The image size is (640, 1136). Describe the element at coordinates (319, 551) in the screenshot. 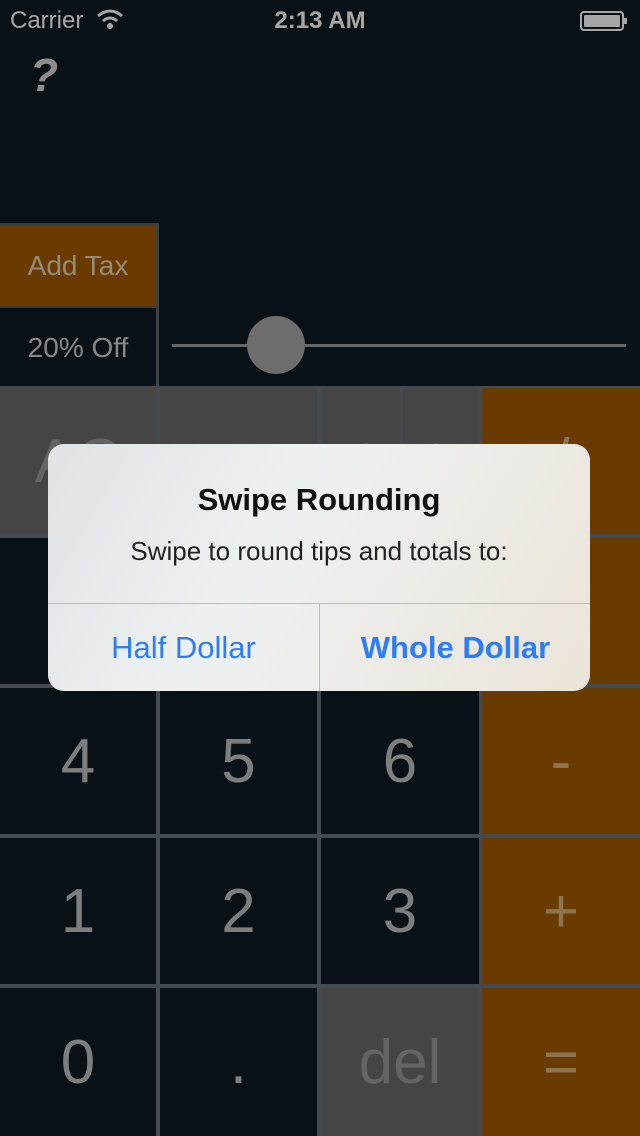

I see `alert-message: Swipe to round tips and totals to:` at that location.